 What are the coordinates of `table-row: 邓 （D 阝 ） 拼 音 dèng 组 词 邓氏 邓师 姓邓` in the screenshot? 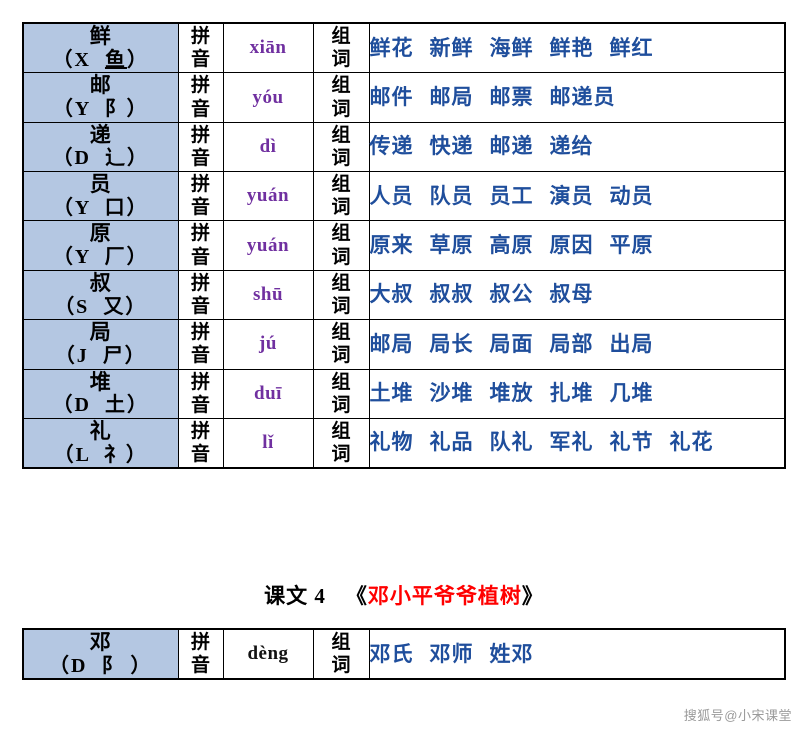 It's located at (404, 654).